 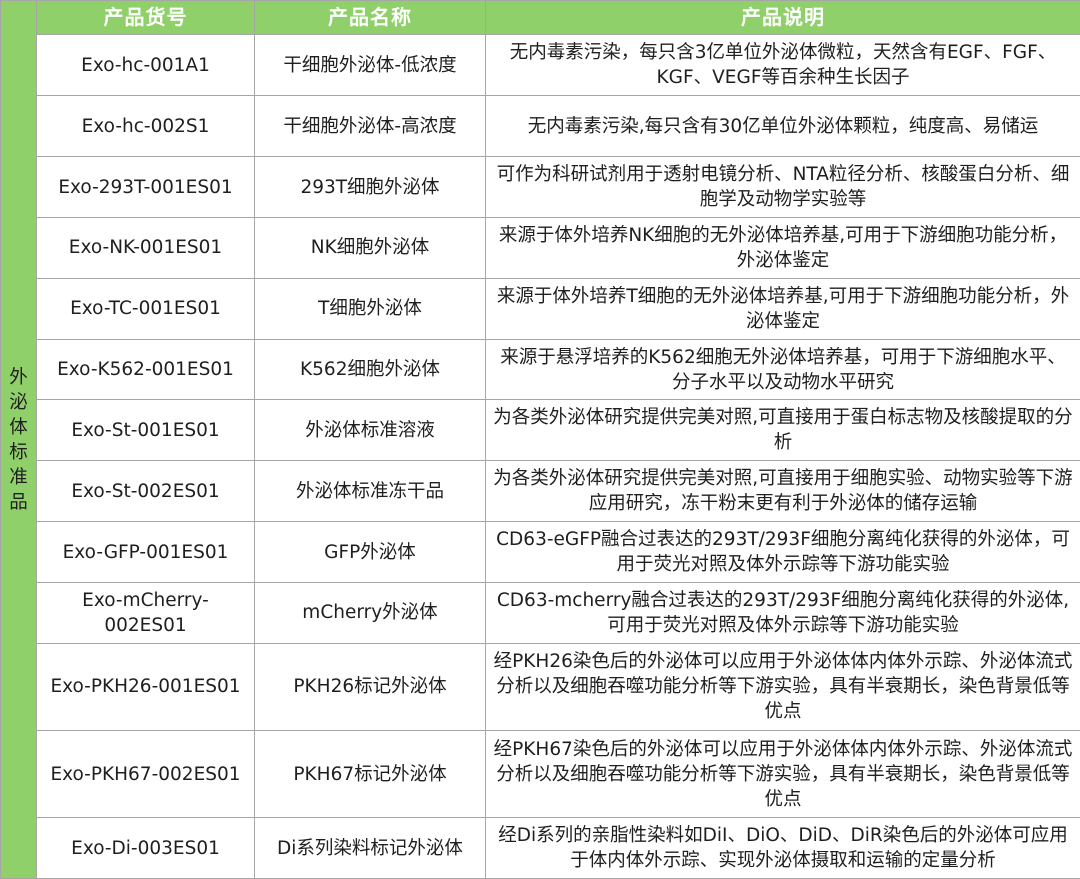 What do you see at coordinates (782, 18) in the screenshot?
I see `header-desc: 产品说明` at bounding box center [782, 18].